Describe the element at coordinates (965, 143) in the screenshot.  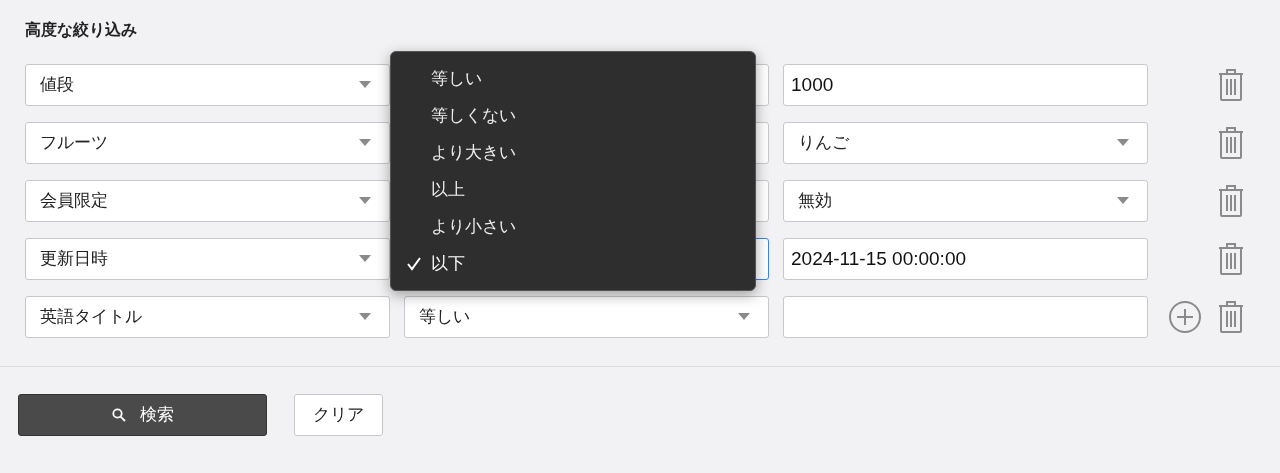
I see `value-select: りんご` at that location.